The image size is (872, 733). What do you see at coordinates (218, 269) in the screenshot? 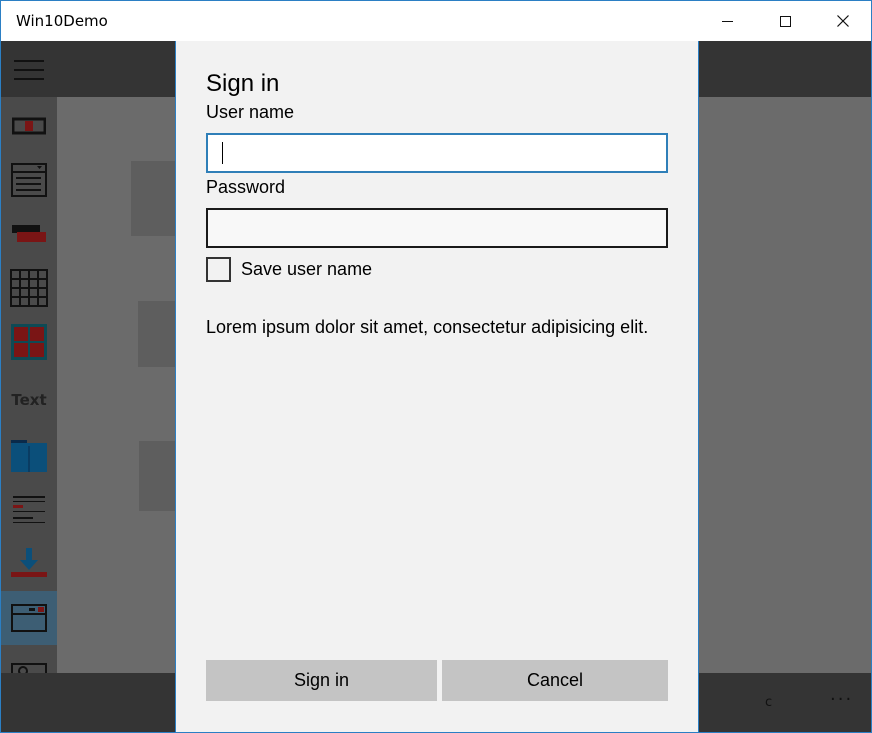
I see `save-username-checkbox` at bounding box center [218, 269].